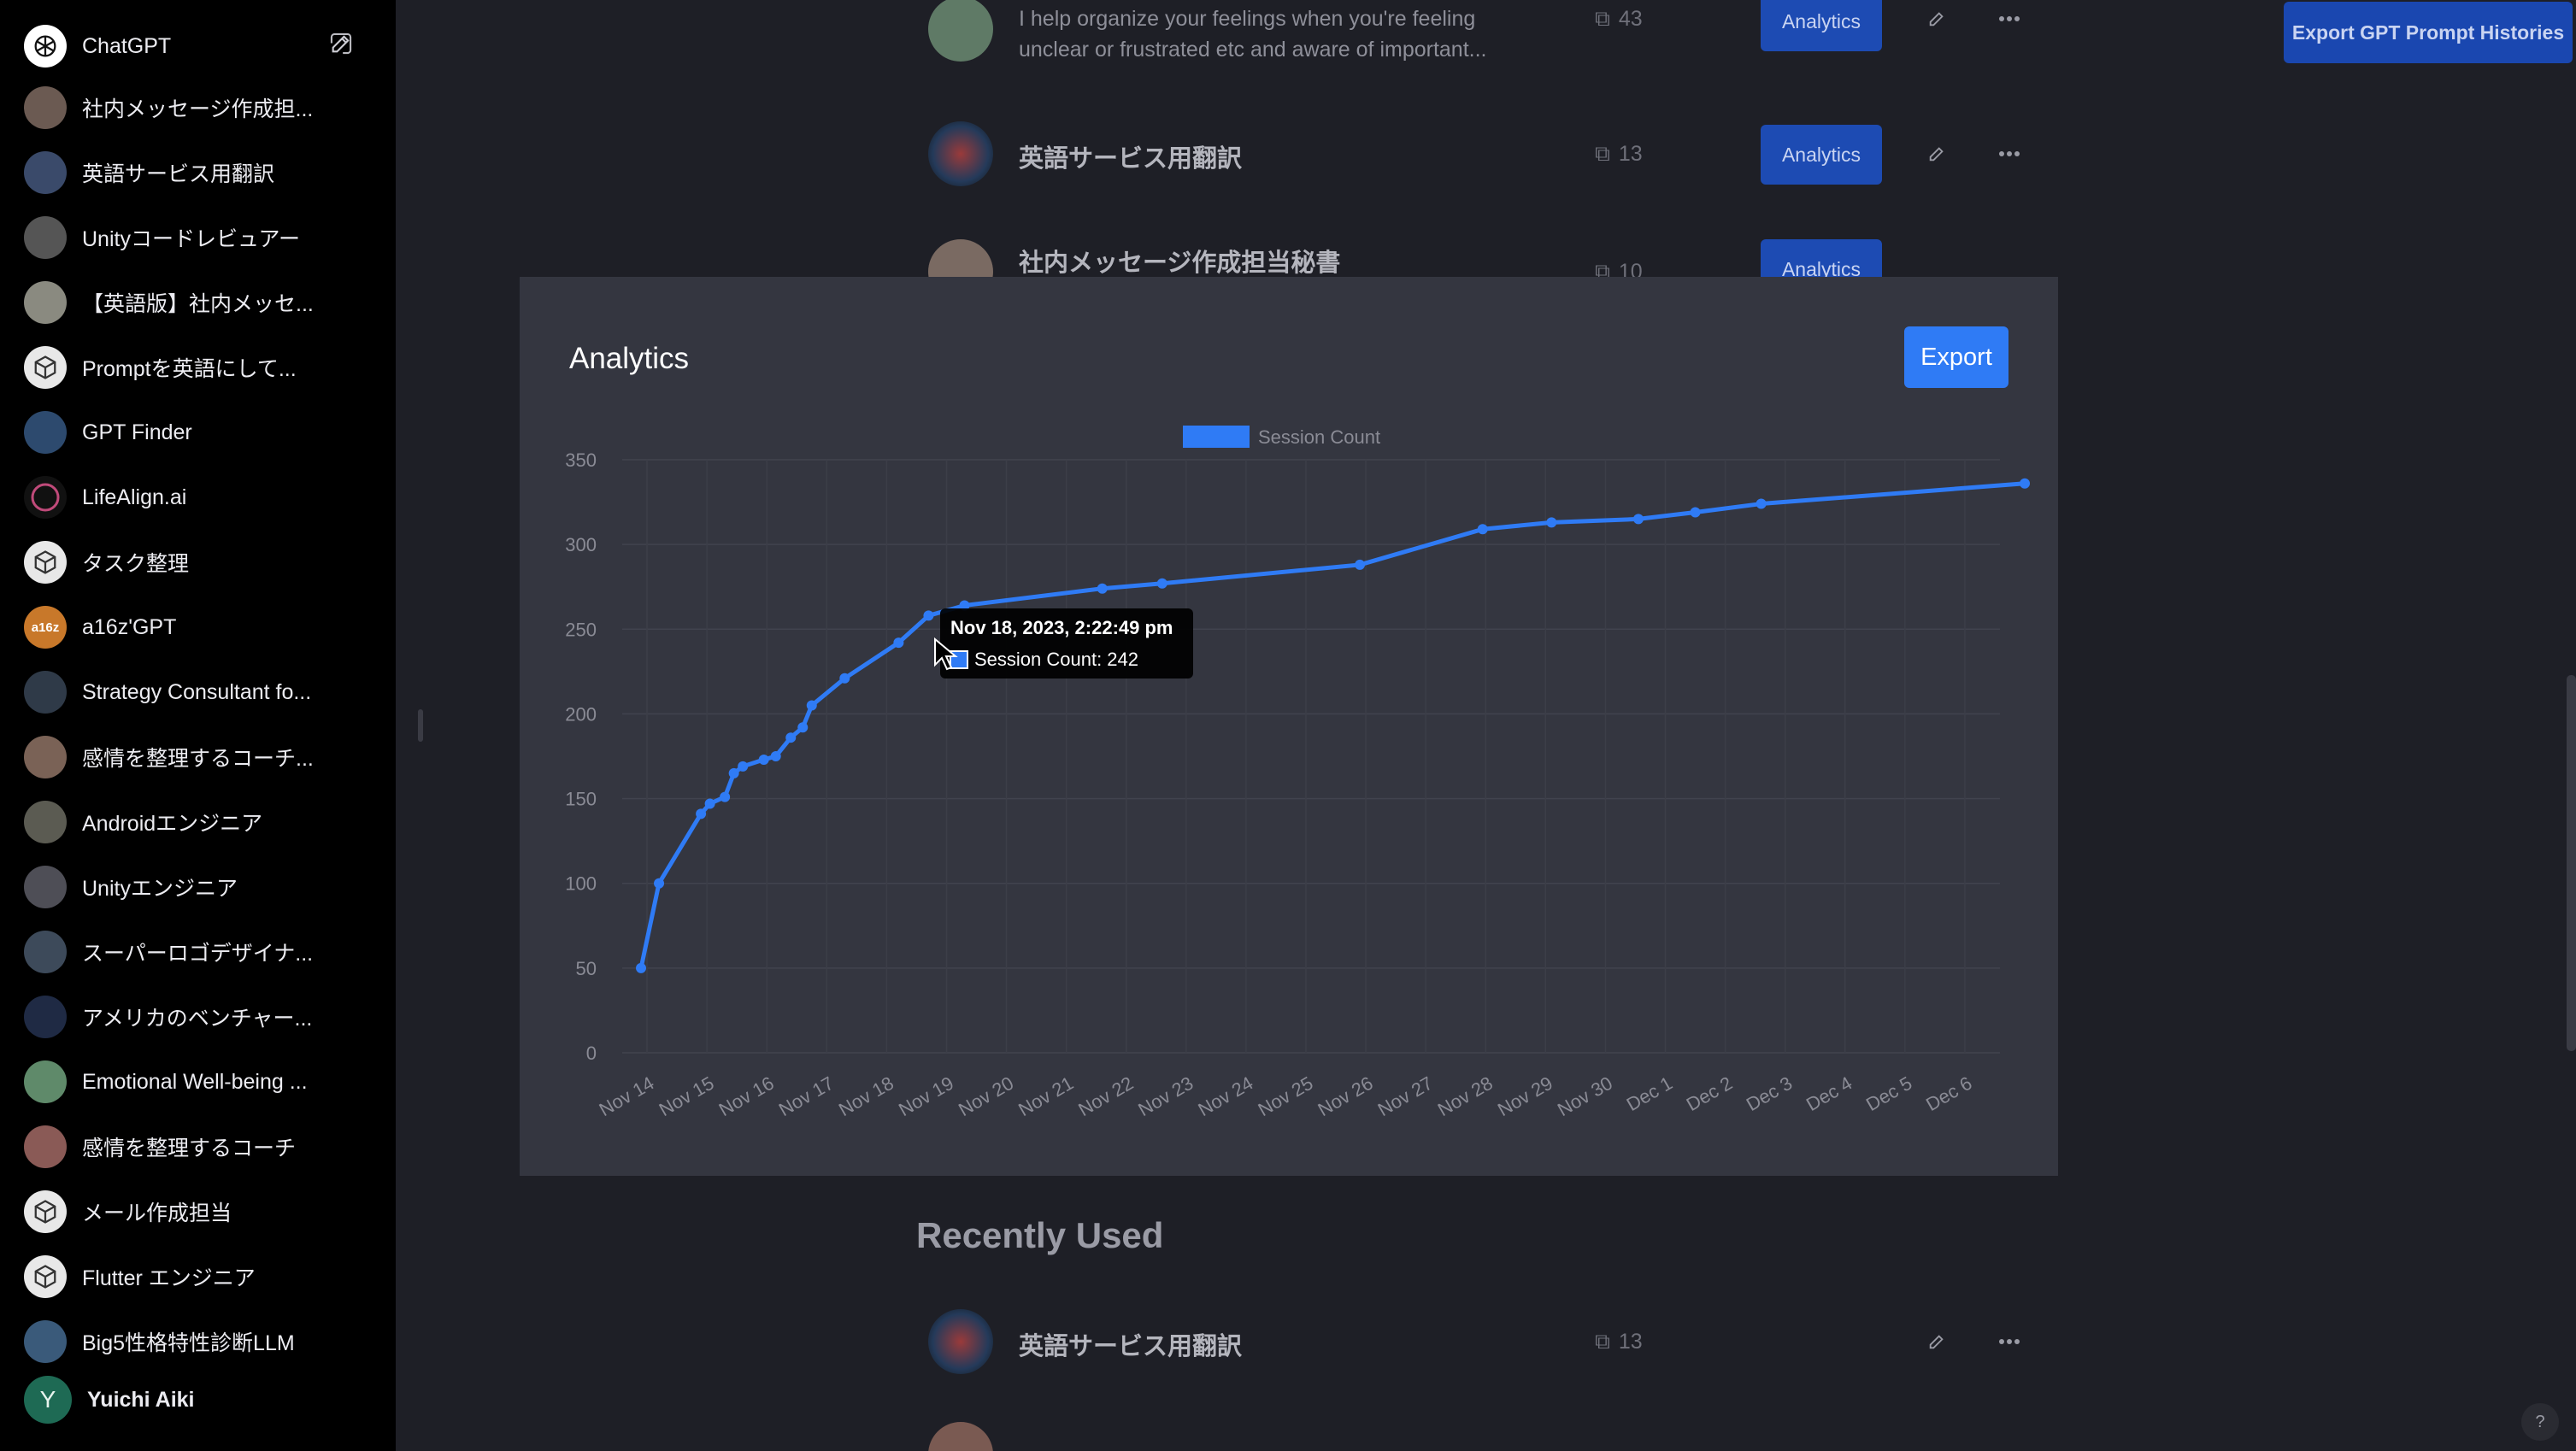 The height and width of the screenshot is (1451, 2576). What do you see at coordinates (2571, 863) in the screenshot?
I see `scrollbar` at bounding box center [2571, 863].